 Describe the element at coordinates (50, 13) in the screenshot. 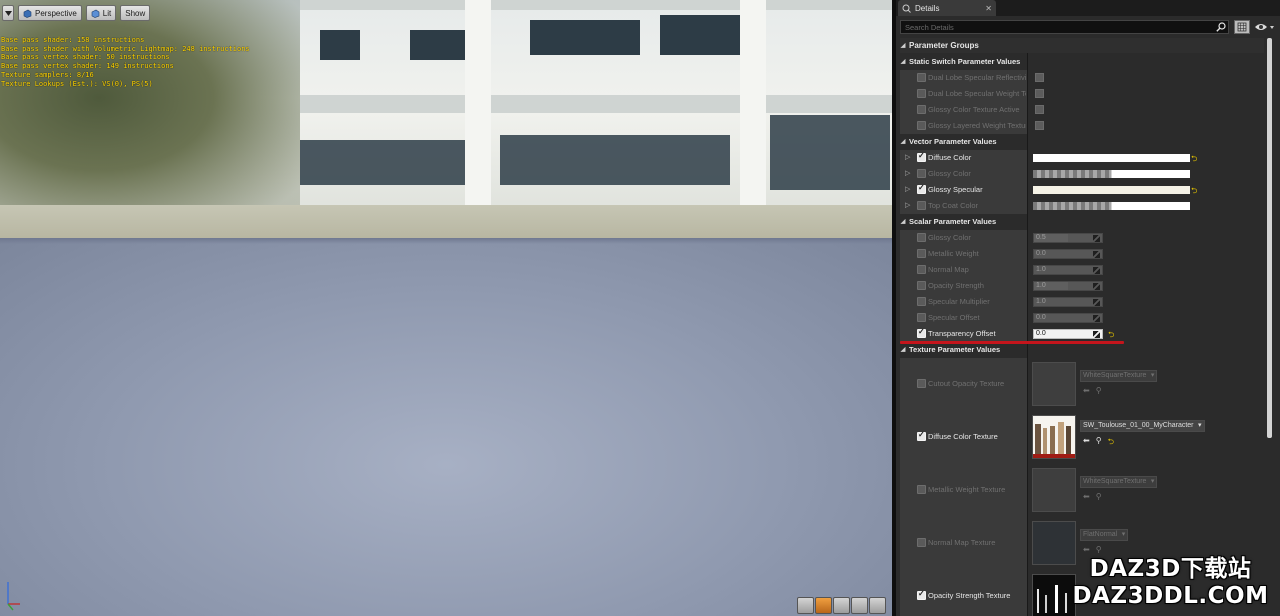

I see `perspective-button: Perspective` at that location.